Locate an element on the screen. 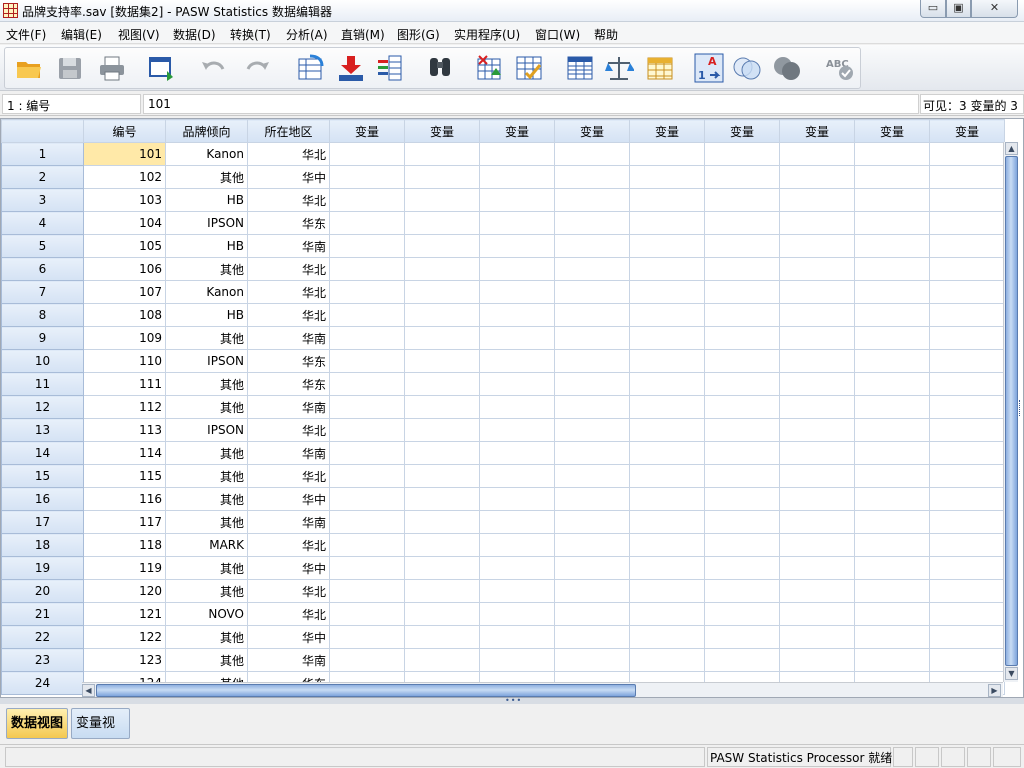 Image resolution: width=1024 pixels, height=768 pixels. variables-icon is located at coordinates (390, 68).